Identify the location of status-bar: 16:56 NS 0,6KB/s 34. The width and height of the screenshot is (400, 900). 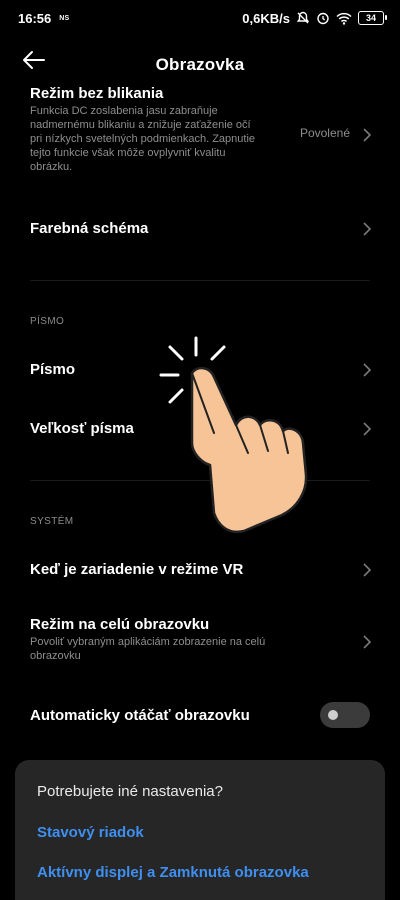
(200, 18).